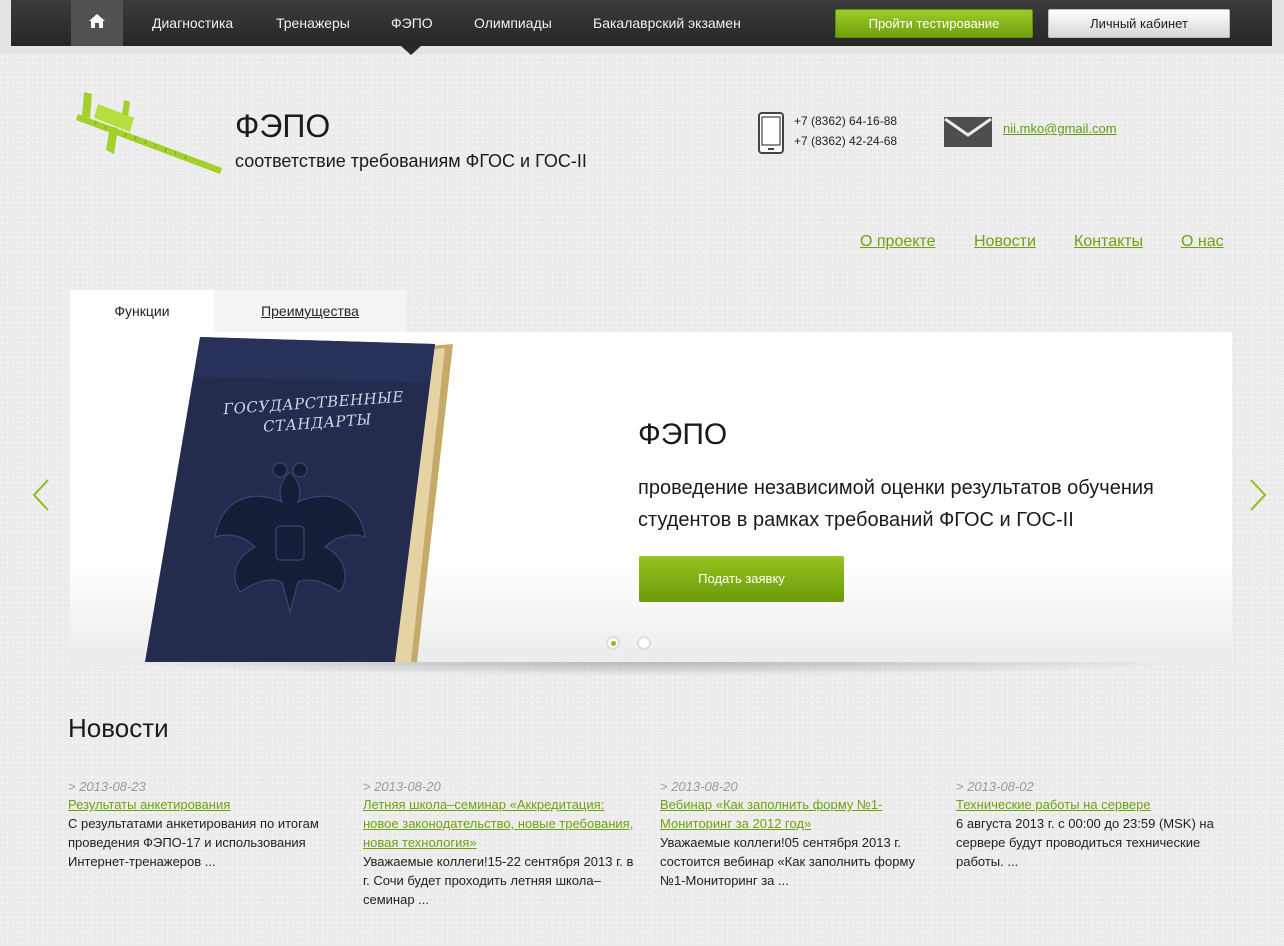 This screenshot has width=1284, height=946. What do you see at coordinates (644, 643) in the screenshot?
I see `slider-dot` at bounding box center [644, 643].